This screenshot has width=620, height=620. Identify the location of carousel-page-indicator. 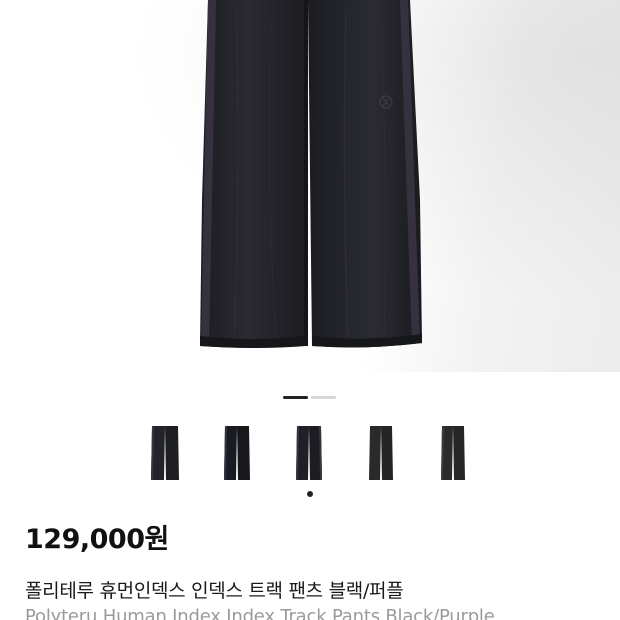
(309, 397).